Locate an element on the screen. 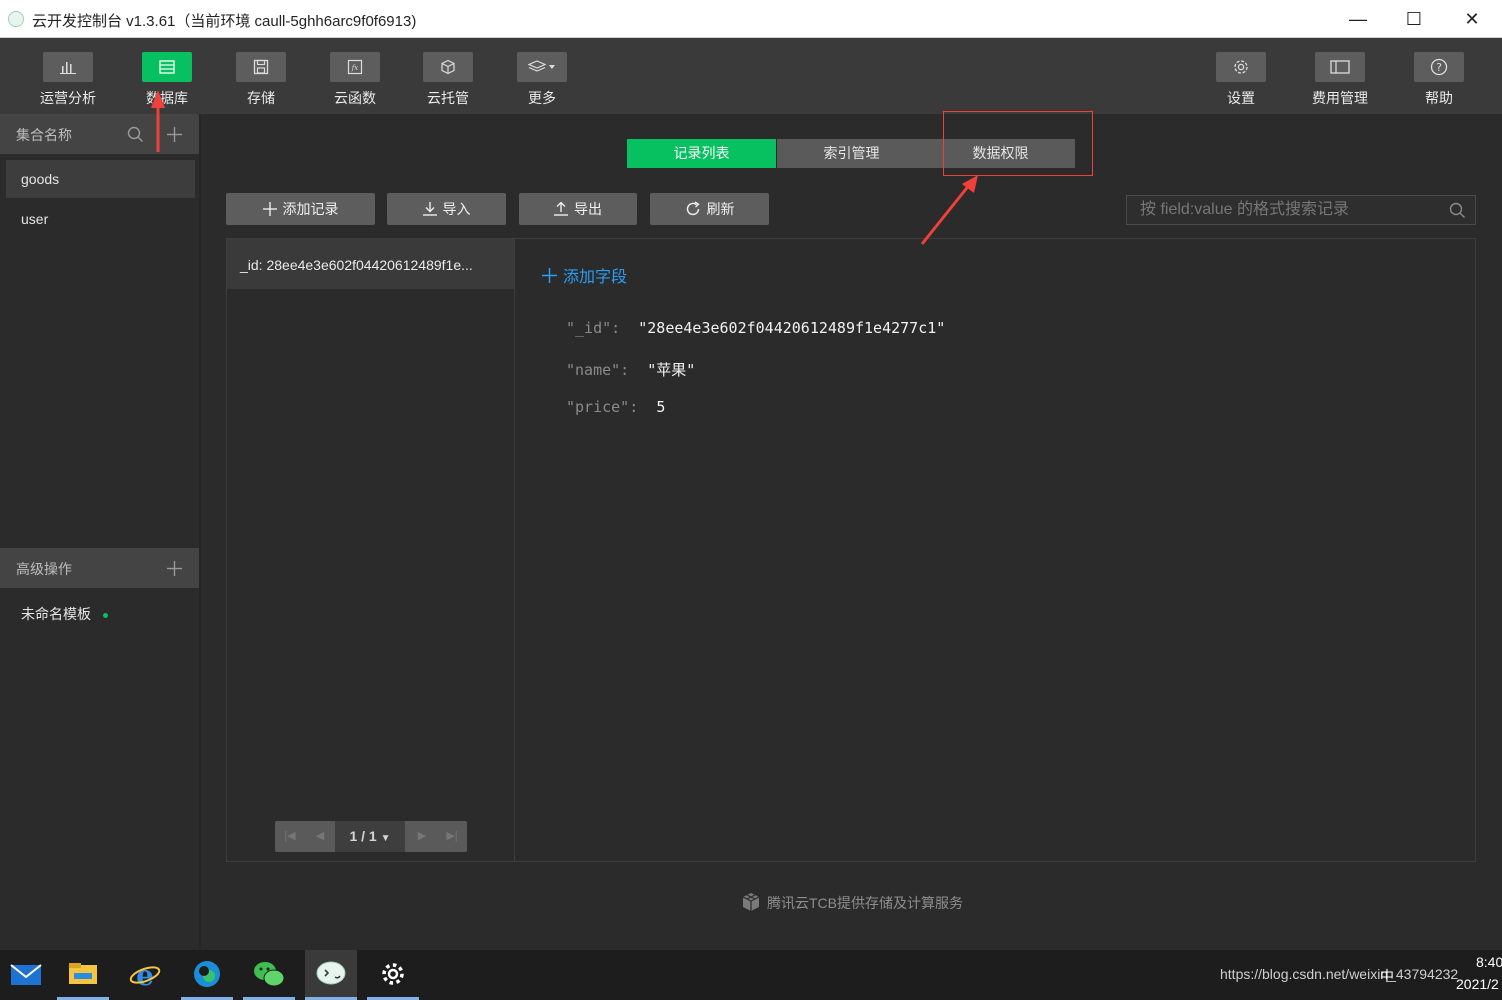  refresh-button: 刷新 is located at coordinates (709, 209).